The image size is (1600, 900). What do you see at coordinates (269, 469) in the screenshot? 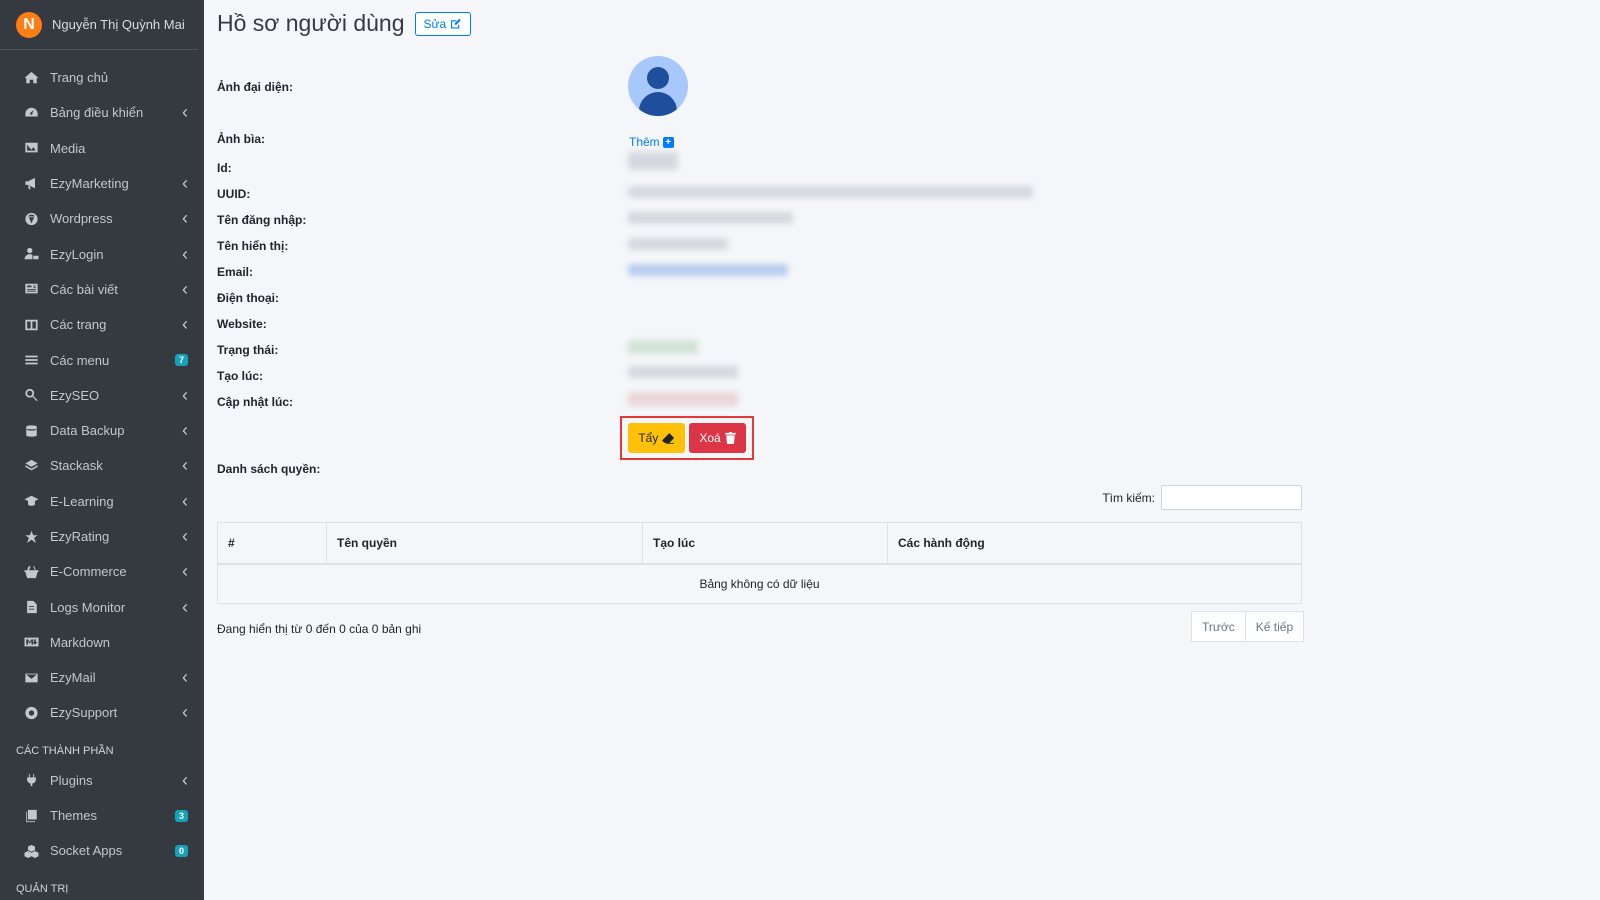
I see `permissions-title: Danh sách quyền:` at bounding box center [269, 469].